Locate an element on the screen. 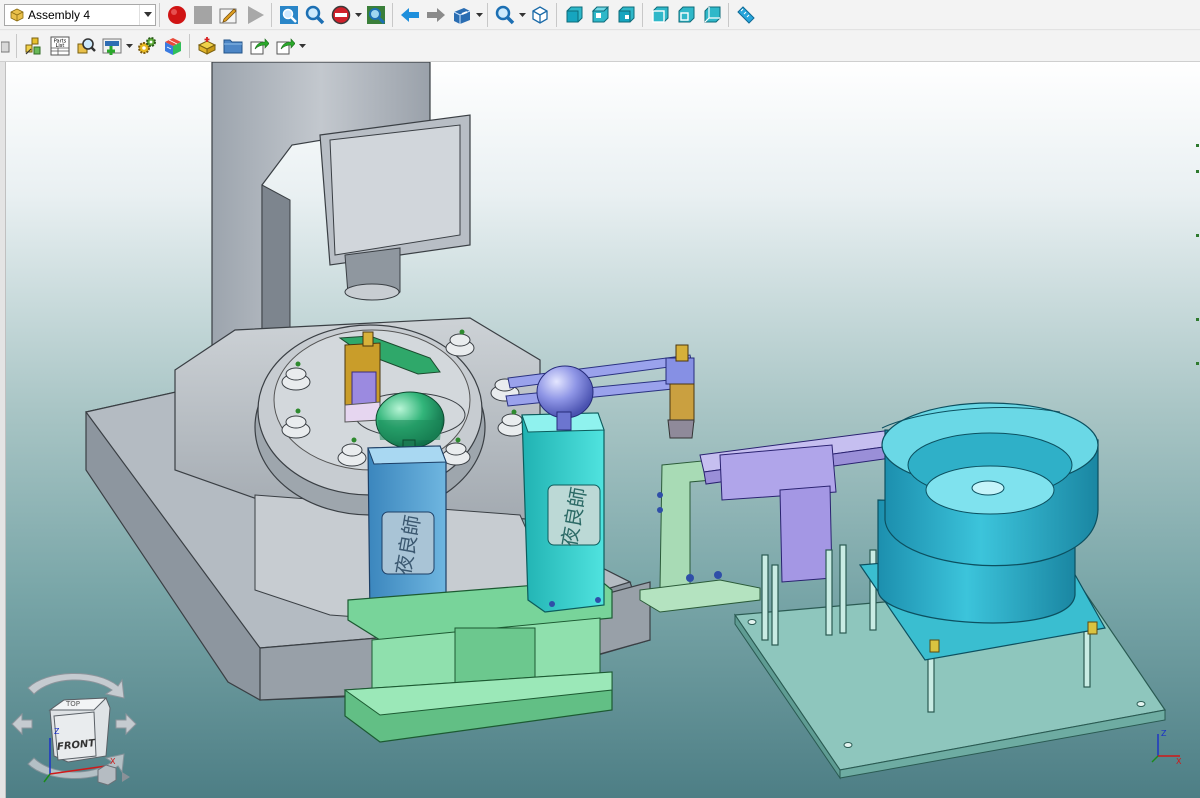  measure-ruler-icon is located at coordinates (746, 14).